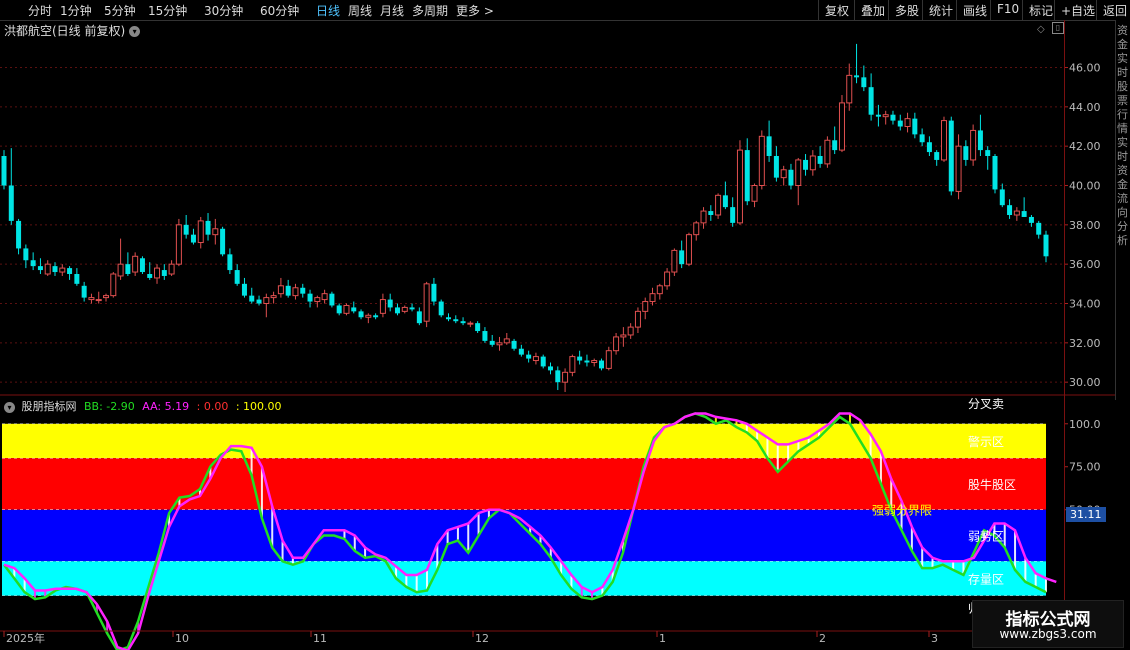 This screenshot has width=1130, height=650. Describe the element at coordinates (934, 638) in the screenshot. I see `date-tick-label: 3` at that location.